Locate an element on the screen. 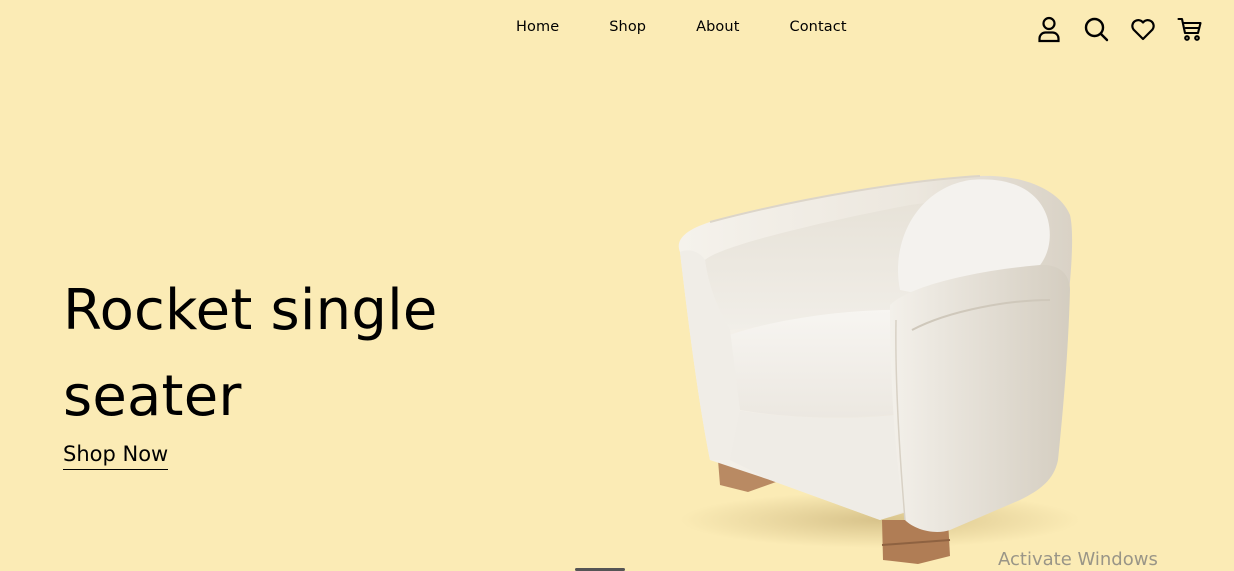  nav-about-link: About is located at coordinates (717, 27).